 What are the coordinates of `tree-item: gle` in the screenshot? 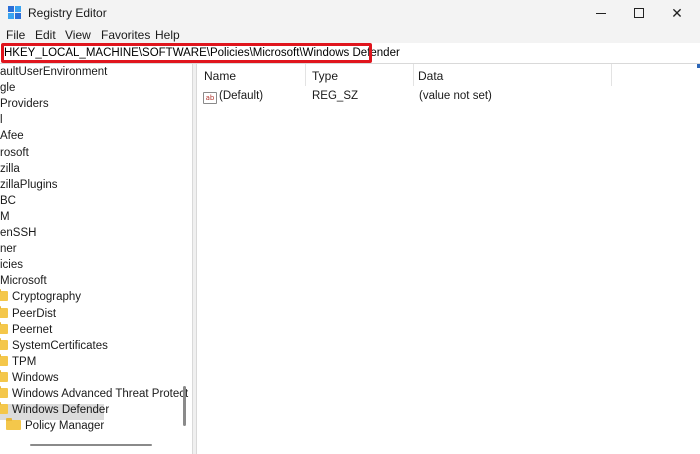 It's located at (7, 90).